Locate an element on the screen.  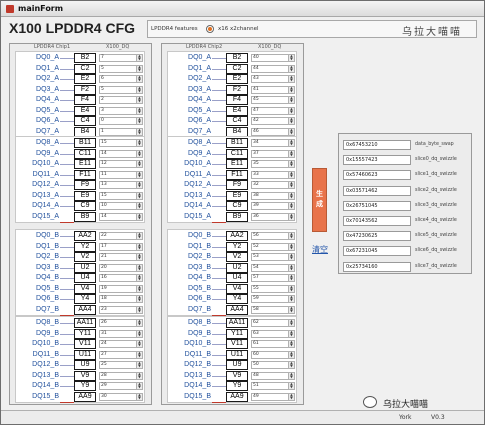
dq-spinbox: 26 ▲ ▼ is located at coordinates (121, 323).